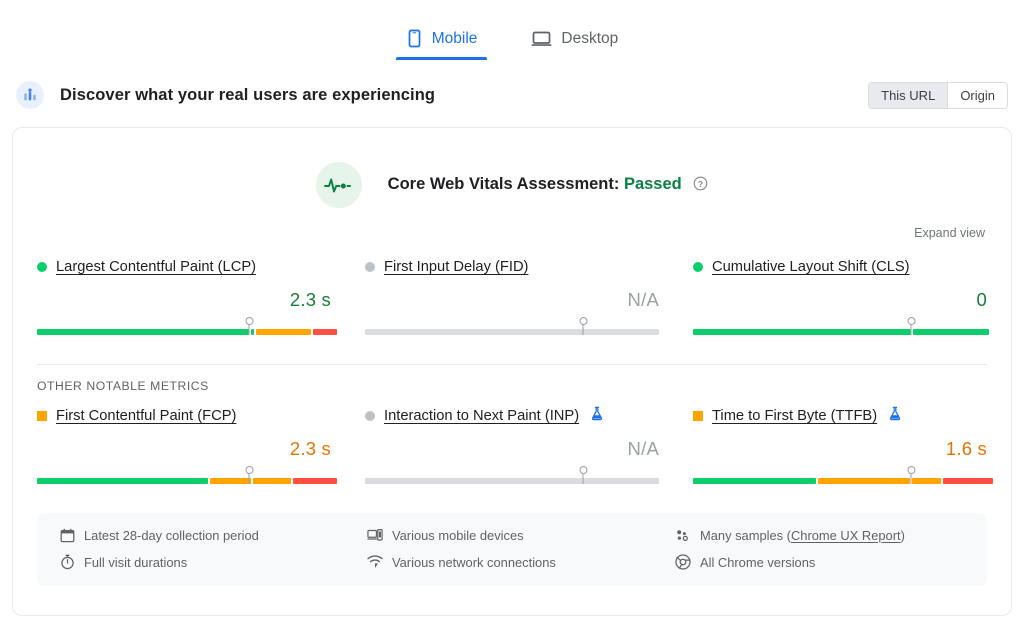  Describe the element at coordinates (597, 416) in the screenshot. I see `flask-icon` at that location.